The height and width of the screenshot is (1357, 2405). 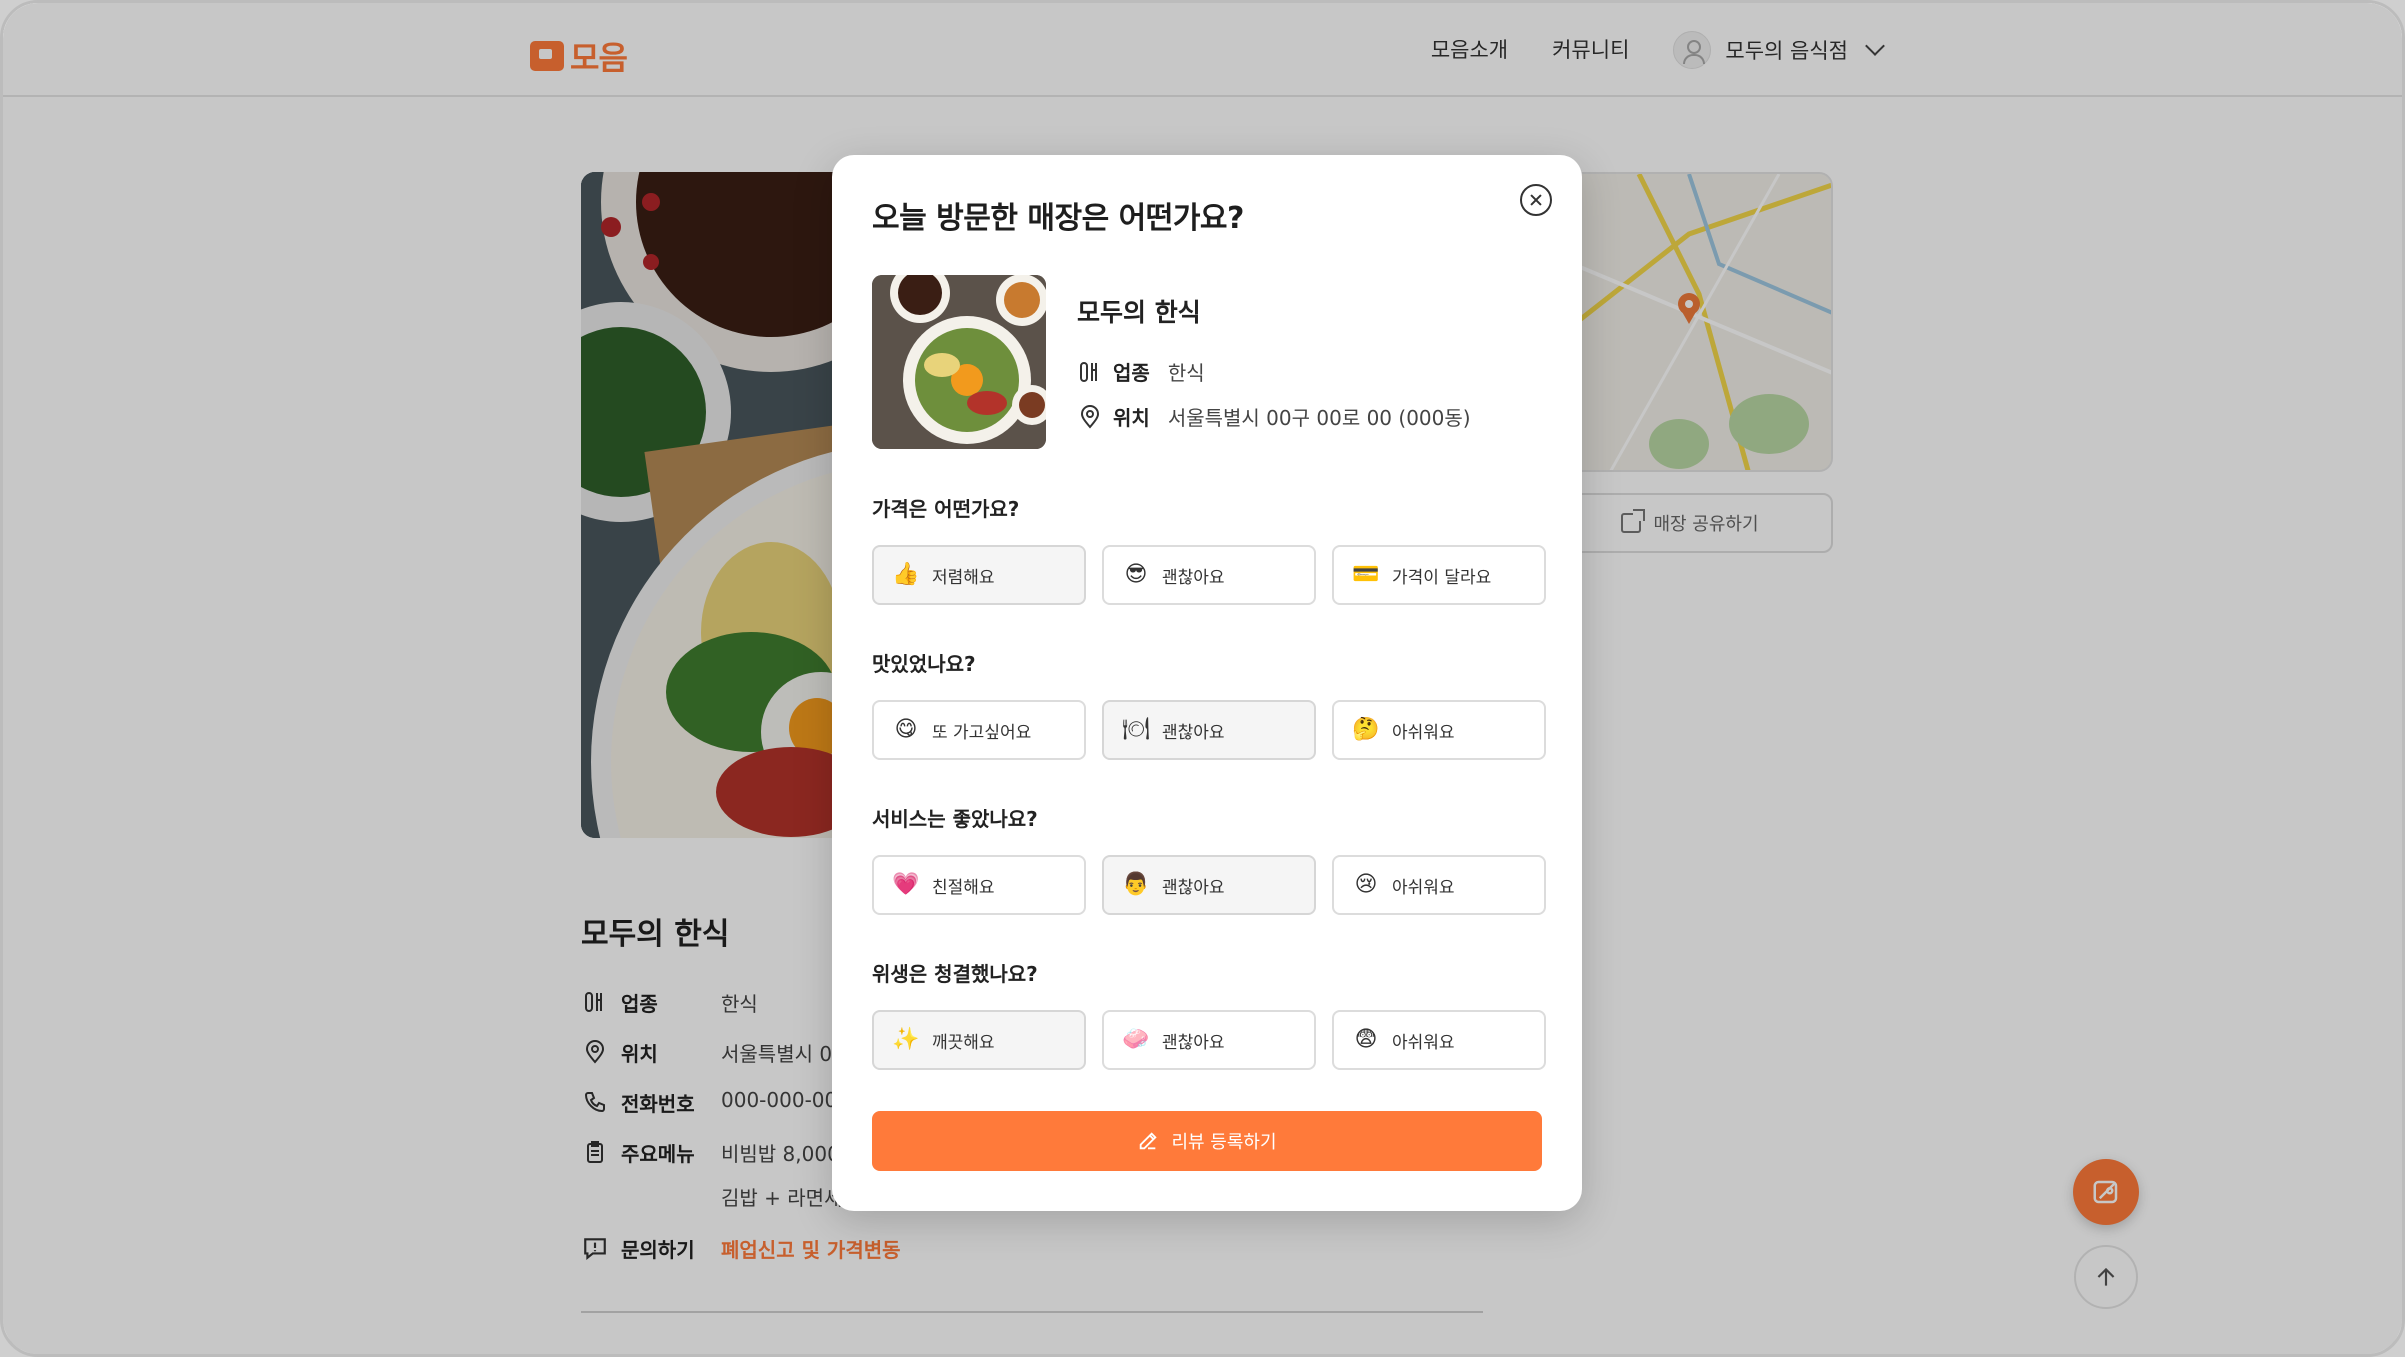 What do you see at coordinates (1366, 729) in the screenshot?
I see `thinking-face-icon: 🤔` at bounding box center [1366, 729].